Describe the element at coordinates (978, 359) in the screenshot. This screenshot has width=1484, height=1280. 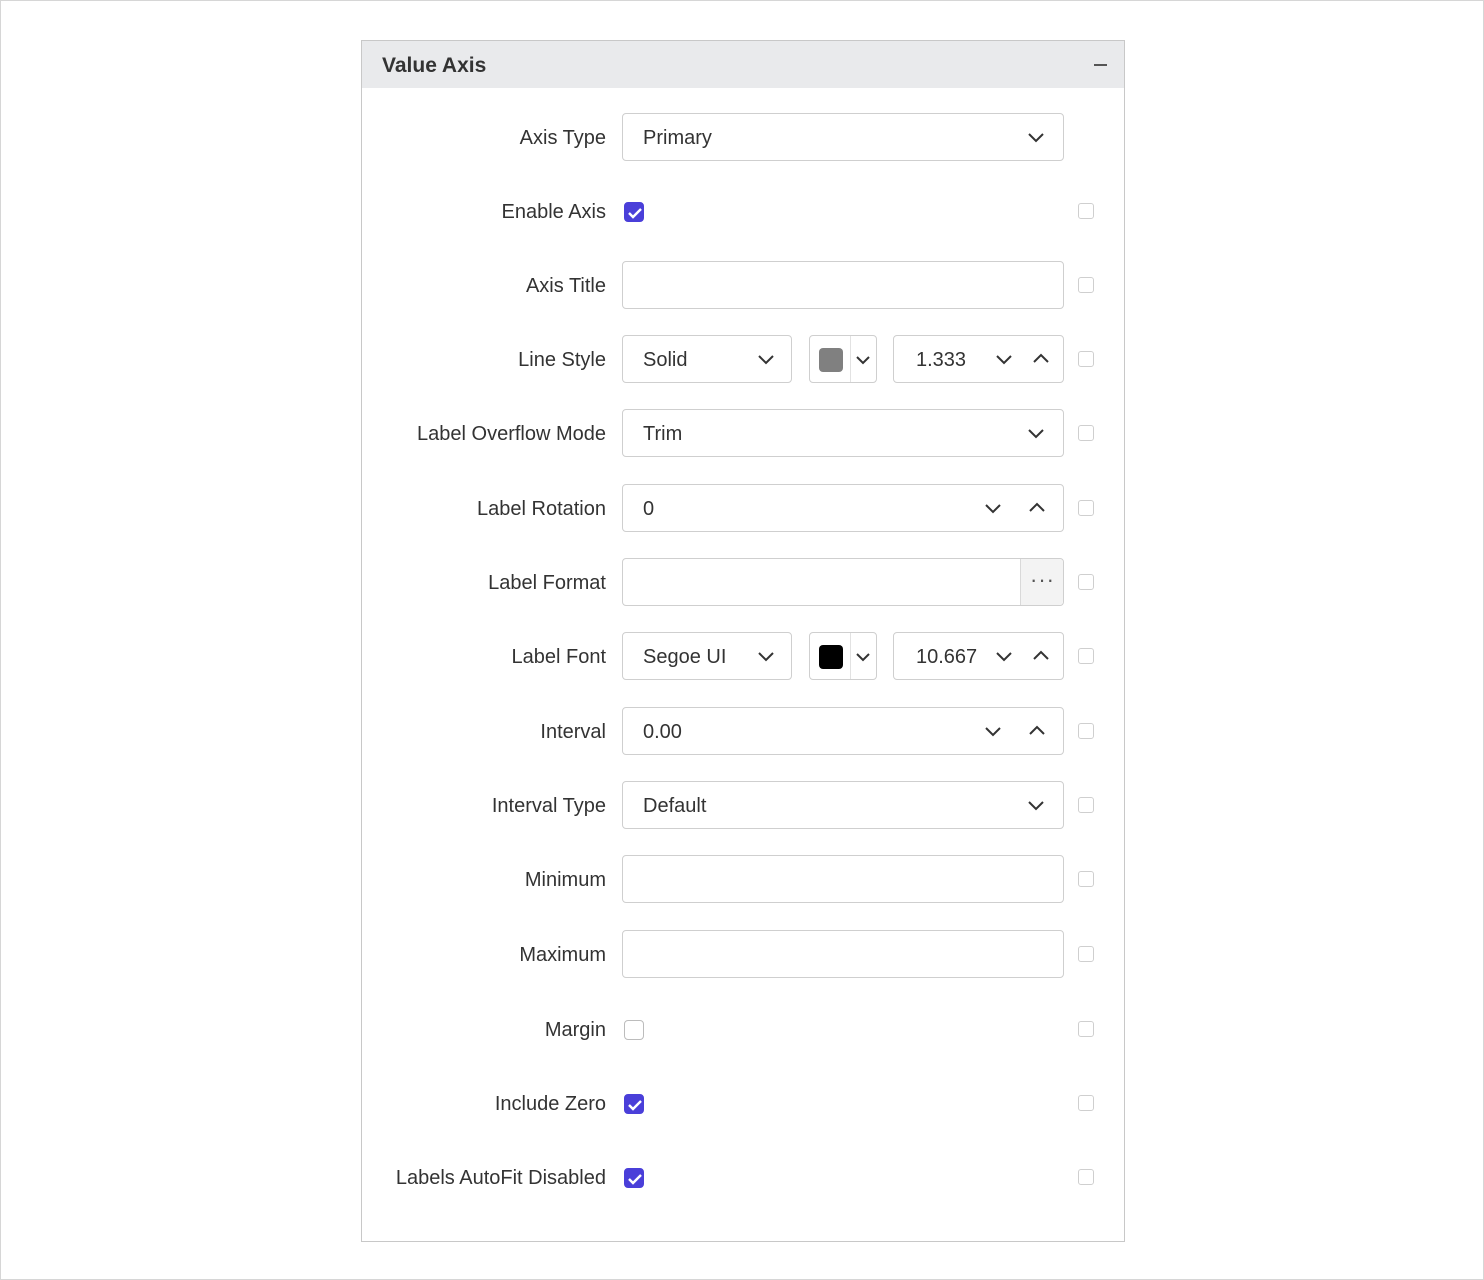
I see `line-width-stepper: 1.333` at that location.